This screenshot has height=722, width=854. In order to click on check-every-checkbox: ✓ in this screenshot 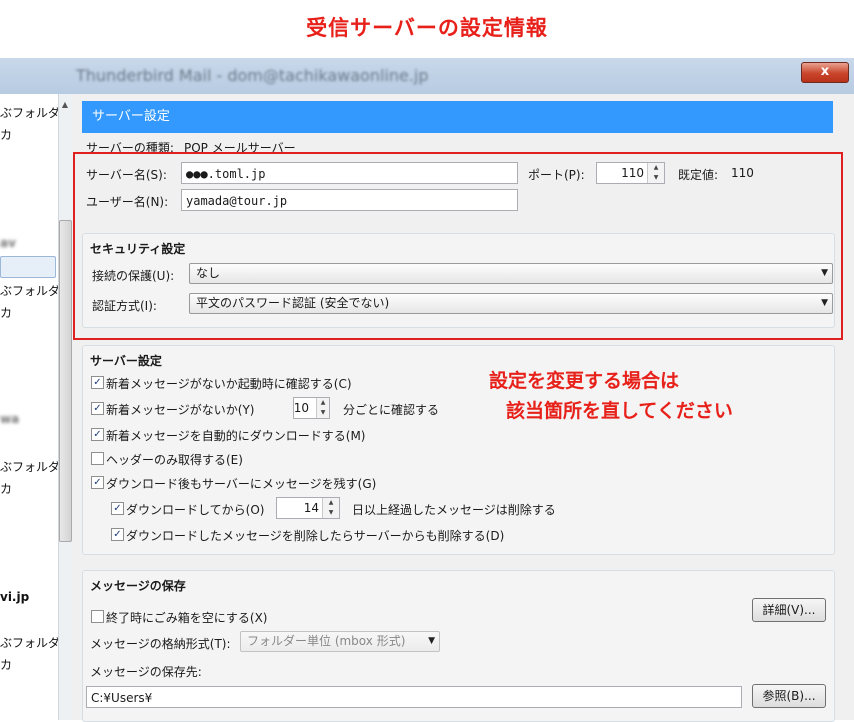, I will do `click(97, 408)`.